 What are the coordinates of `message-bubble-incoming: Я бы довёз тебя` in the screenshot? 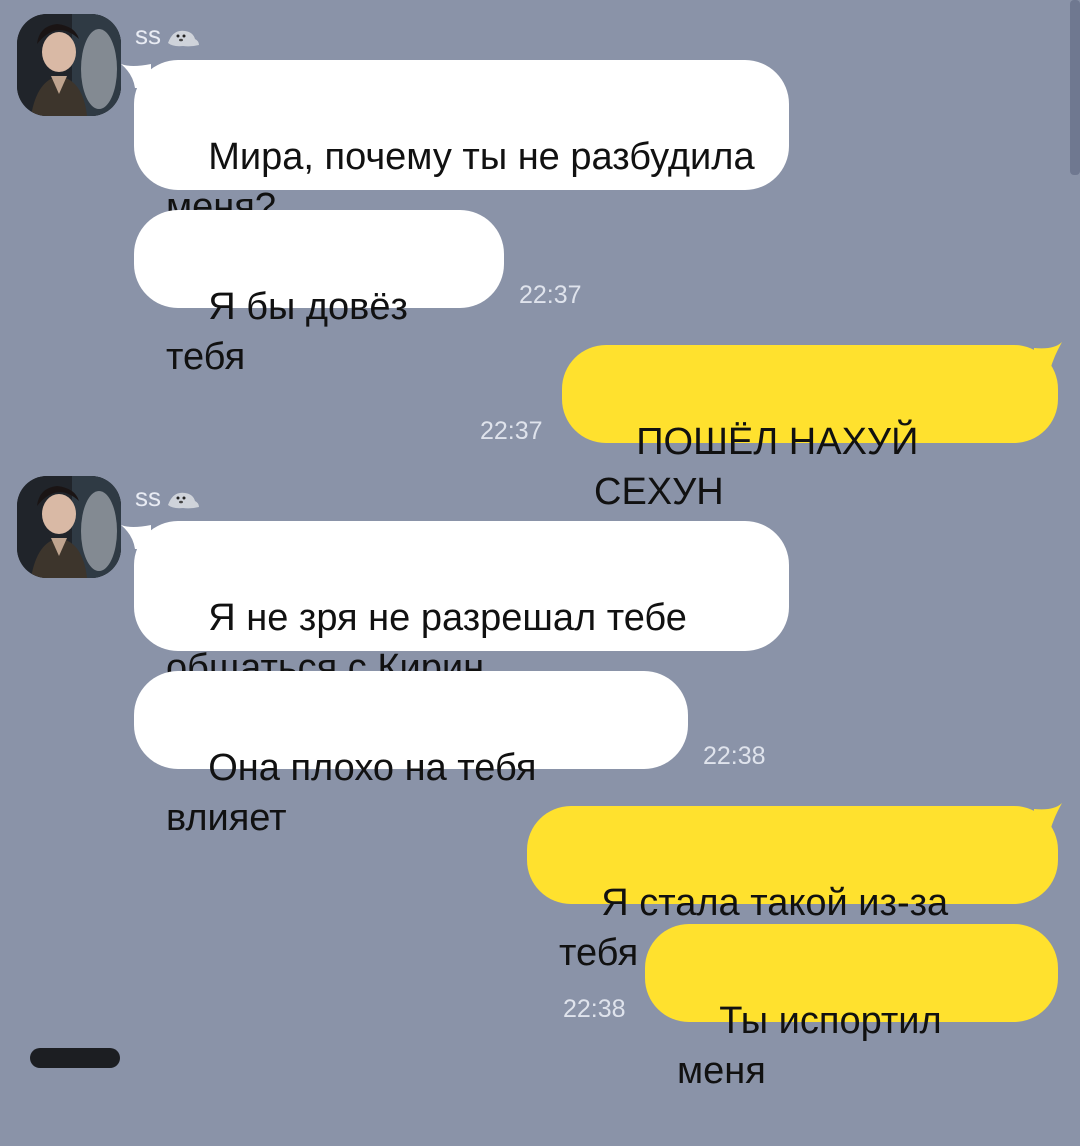 It's located at (319, 294).